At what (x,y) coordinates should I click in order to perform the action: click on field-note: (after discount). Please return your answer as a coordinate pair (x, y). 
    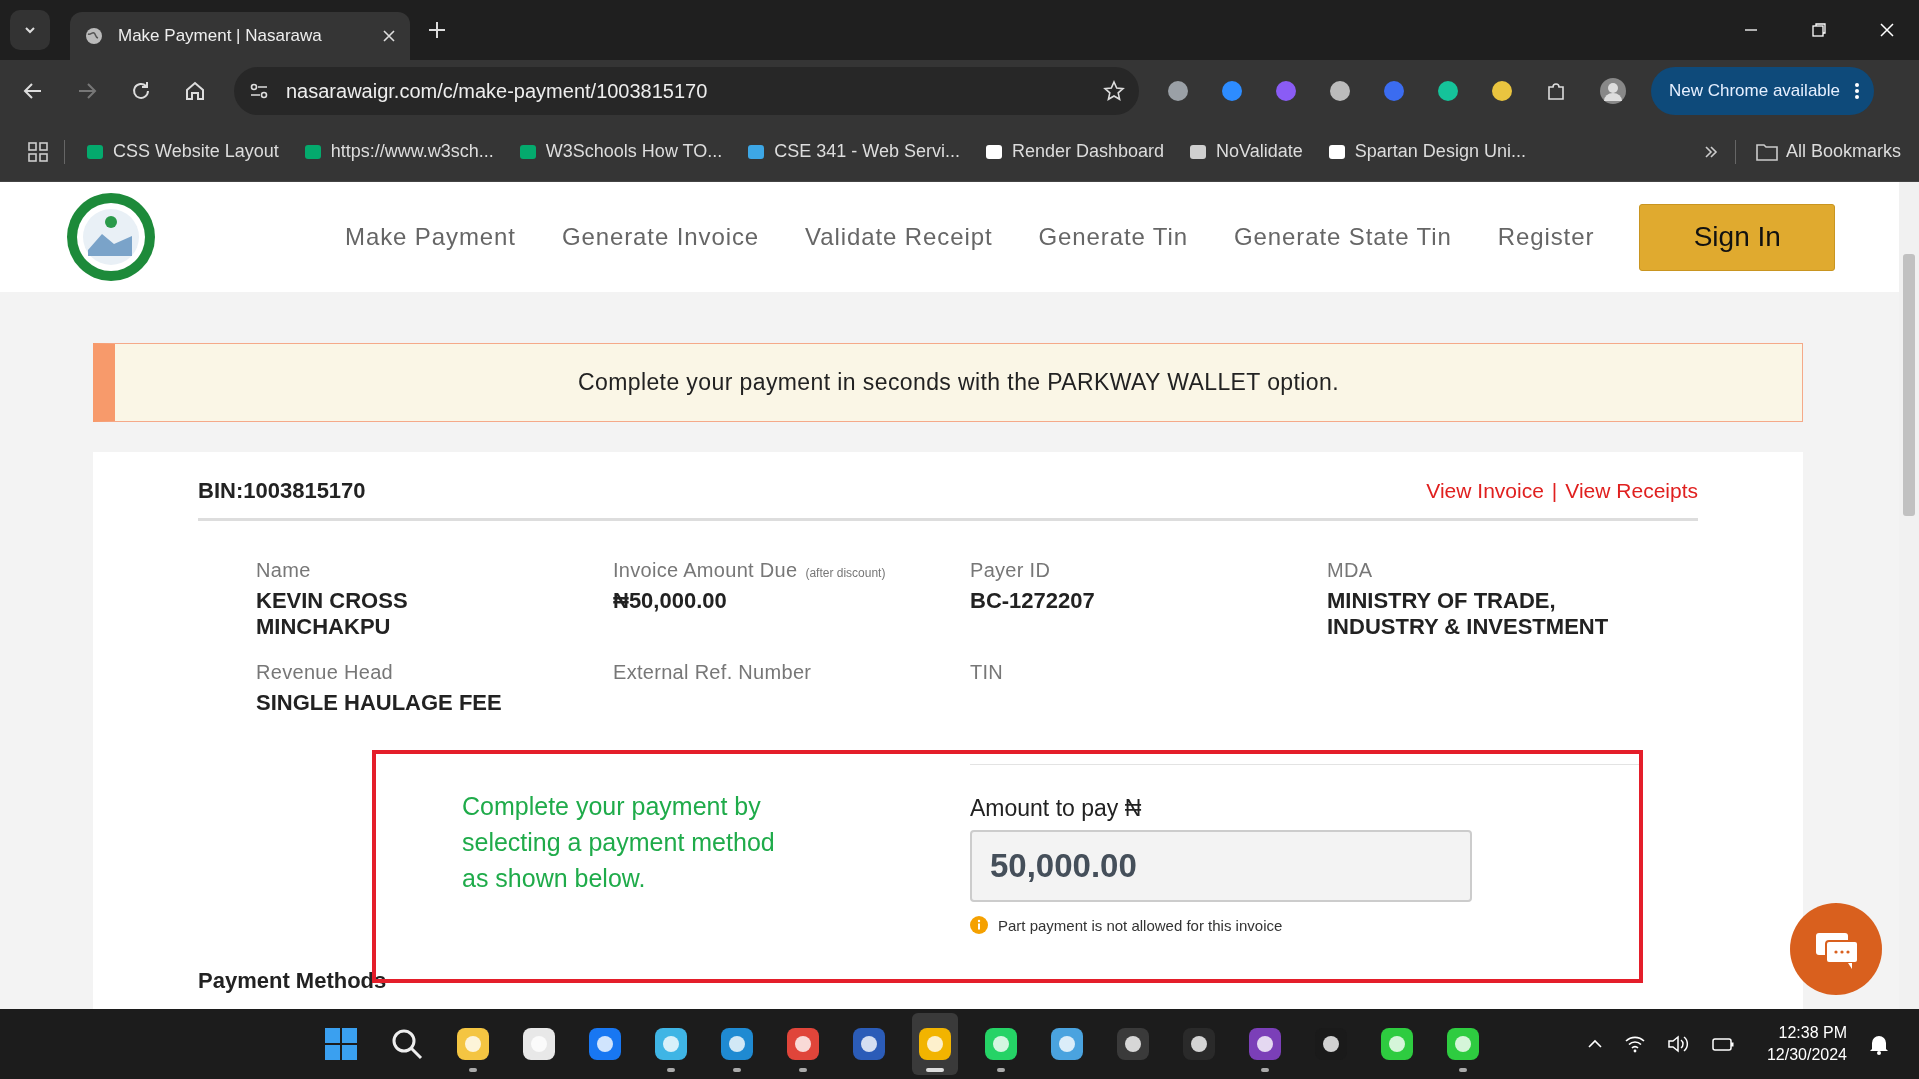
    Looking at the image, I should click on (845, 573).